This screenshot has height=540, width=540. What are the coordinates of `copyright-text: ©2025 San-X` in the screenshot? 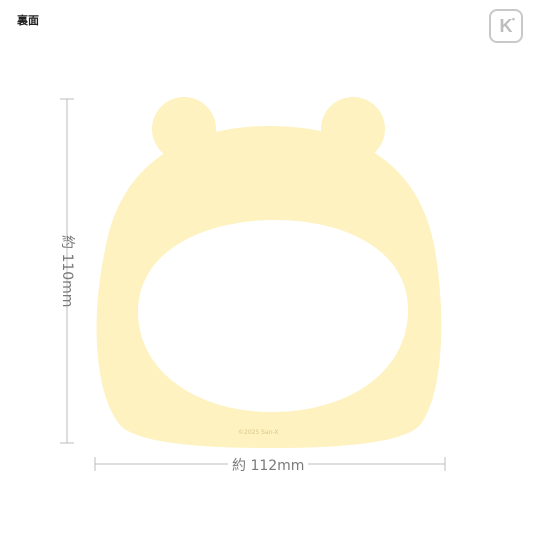 It's located at (258, 432).